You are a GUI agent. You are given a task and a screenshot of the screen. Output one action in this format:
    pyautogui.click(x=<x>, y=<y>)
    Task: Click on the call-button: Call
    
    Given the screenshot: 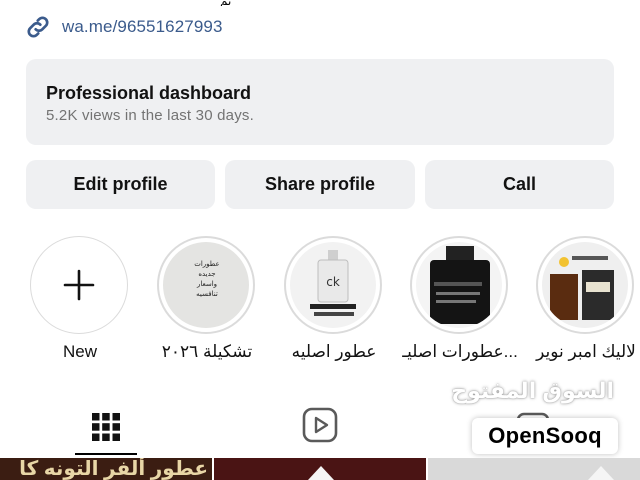 What is the action you would take?
    pyautogui.click(x=519, y=184)
    